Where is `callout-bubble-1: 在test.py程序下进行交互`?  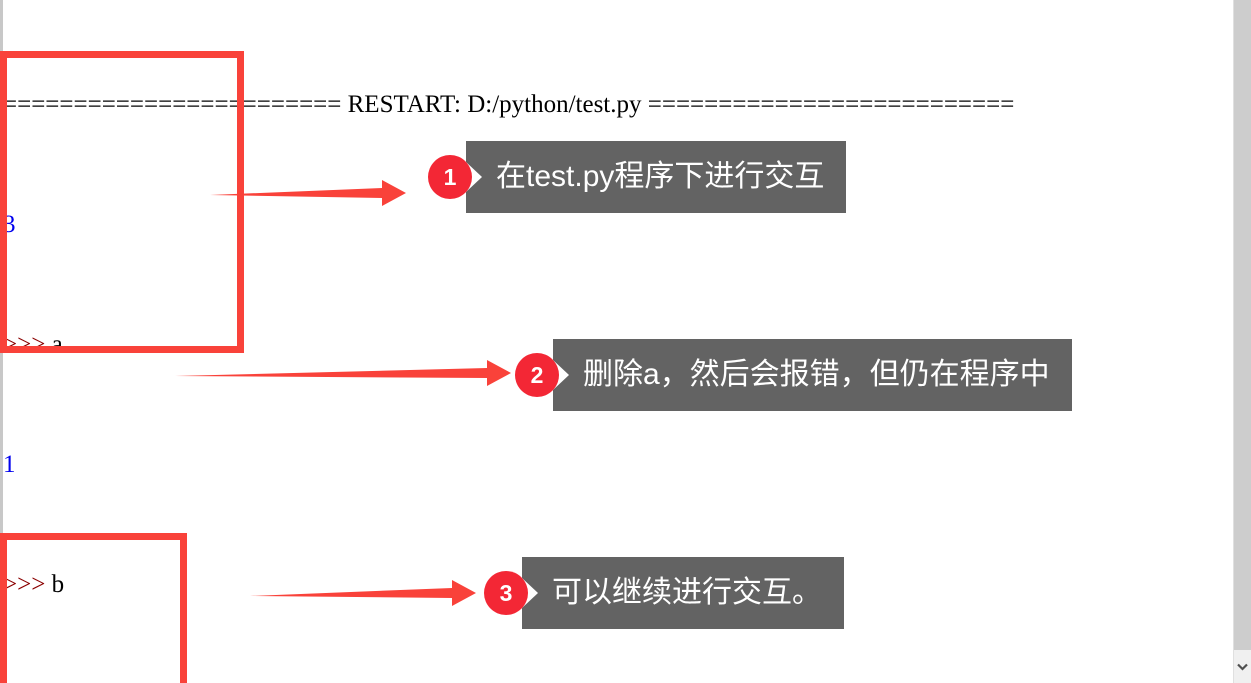
callout-bubble-1: 在test.py程序下进行交互 is located at coordinates (656, 177).